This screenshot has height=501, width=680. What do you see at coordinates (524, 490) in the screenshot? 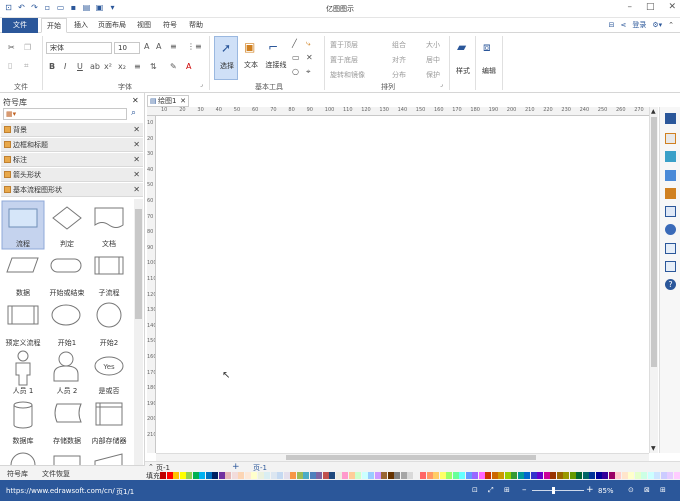
I see `zoom-out-icon: –` at bounding box center [524, 490].